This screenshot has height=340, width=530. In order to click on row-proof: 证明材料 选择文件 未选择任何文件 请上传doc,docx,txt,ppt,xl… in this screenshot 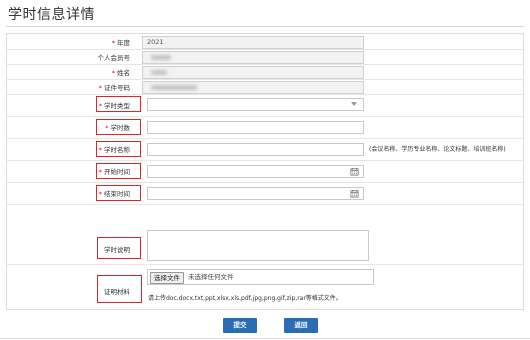, I will do `click(265, 286)`.